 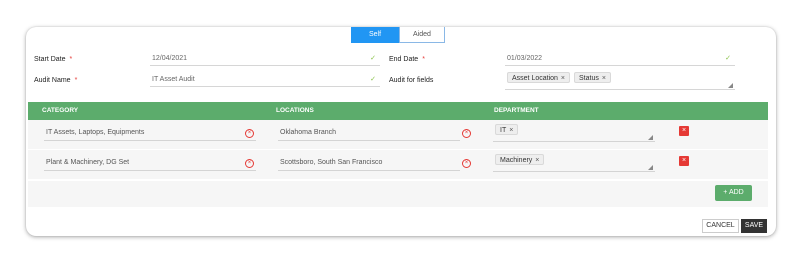 I want to click on audit-name-field: IT Asset Audit ✓, so click(x=265, y=80).